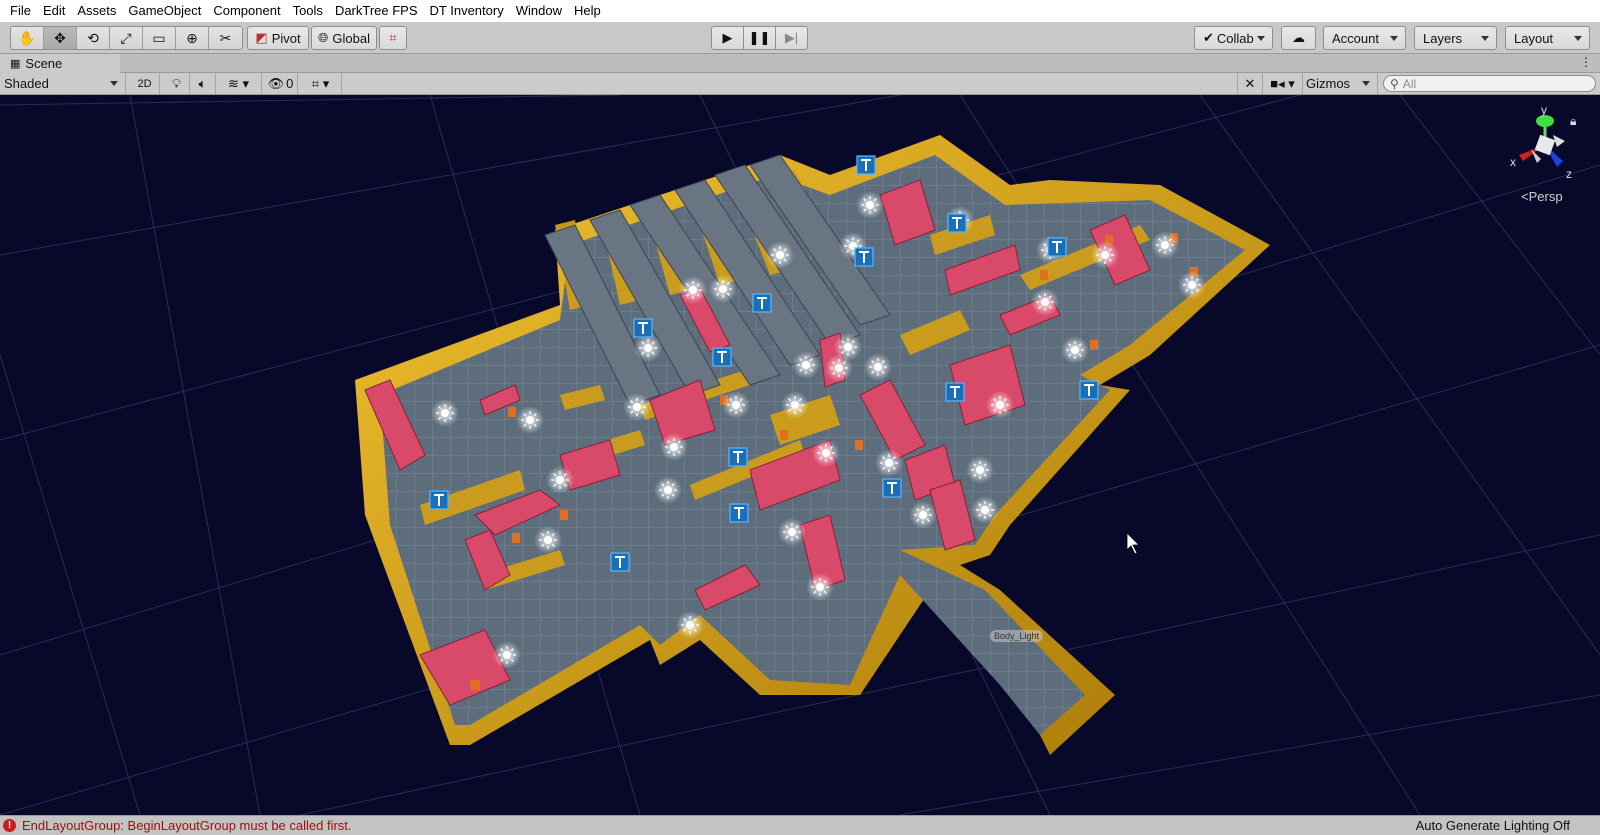  What do you see at coordinates (278, 38) in the screenshot?
I see `pivot-toggle-button: ◩ Pivot` at bounding box center [278, 38].